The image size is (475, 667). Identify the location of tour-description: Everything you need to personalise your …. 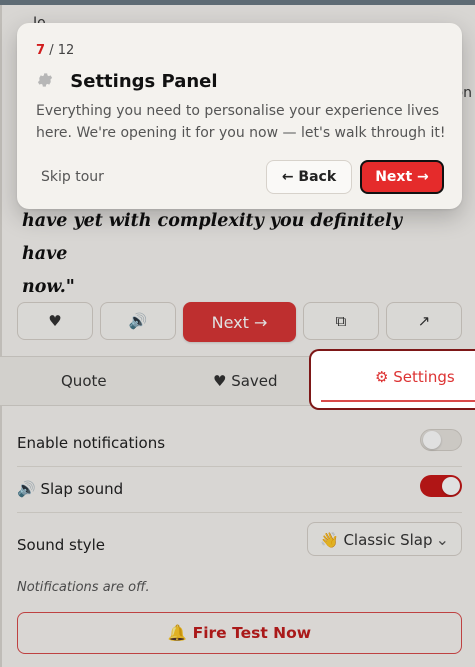
(241, 122).